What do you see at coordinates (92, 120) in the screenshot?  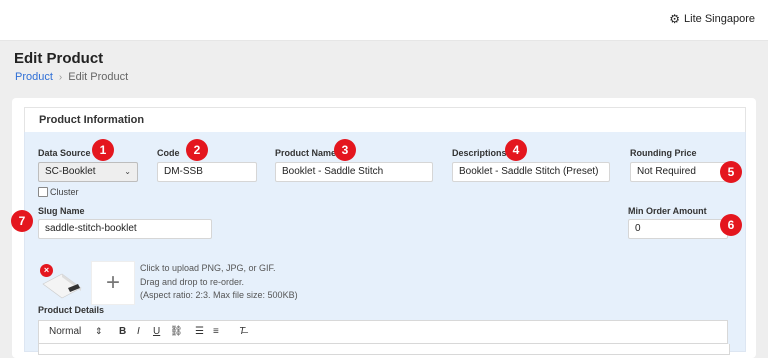 I see `section-title: Product Information` at bounding box center [92, 120].